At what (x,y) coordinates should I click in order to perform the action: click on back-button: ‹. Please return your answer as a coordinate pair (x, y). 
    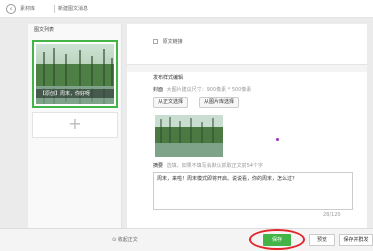
    Looking at the image, I should click on (11, 9).